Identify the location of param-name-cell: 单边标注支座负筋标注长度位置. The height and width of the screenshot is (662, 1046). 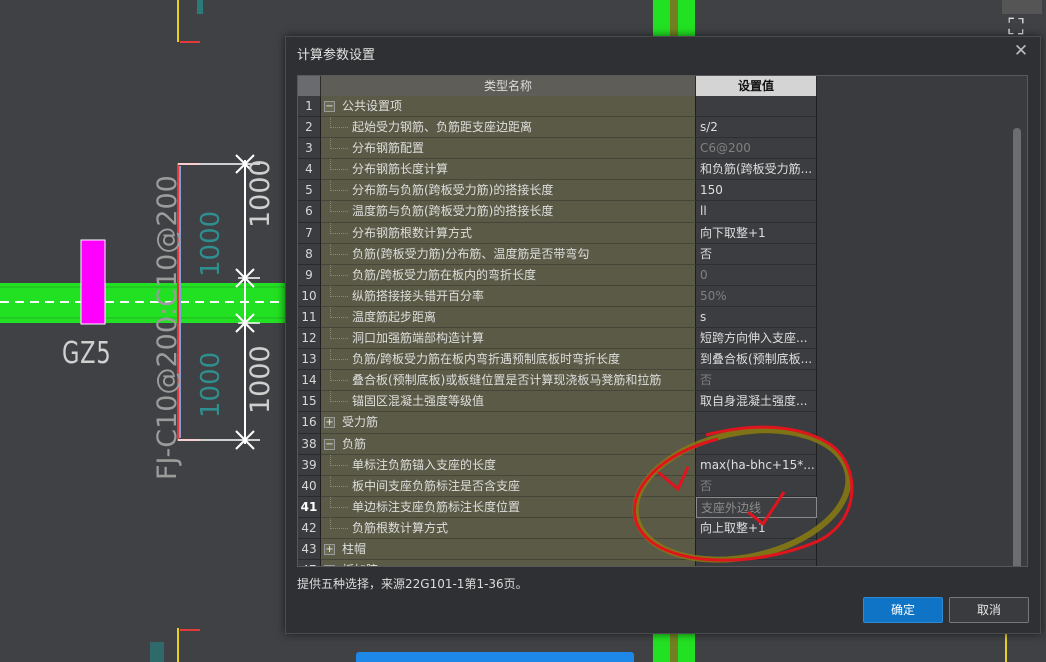
(508, 507).